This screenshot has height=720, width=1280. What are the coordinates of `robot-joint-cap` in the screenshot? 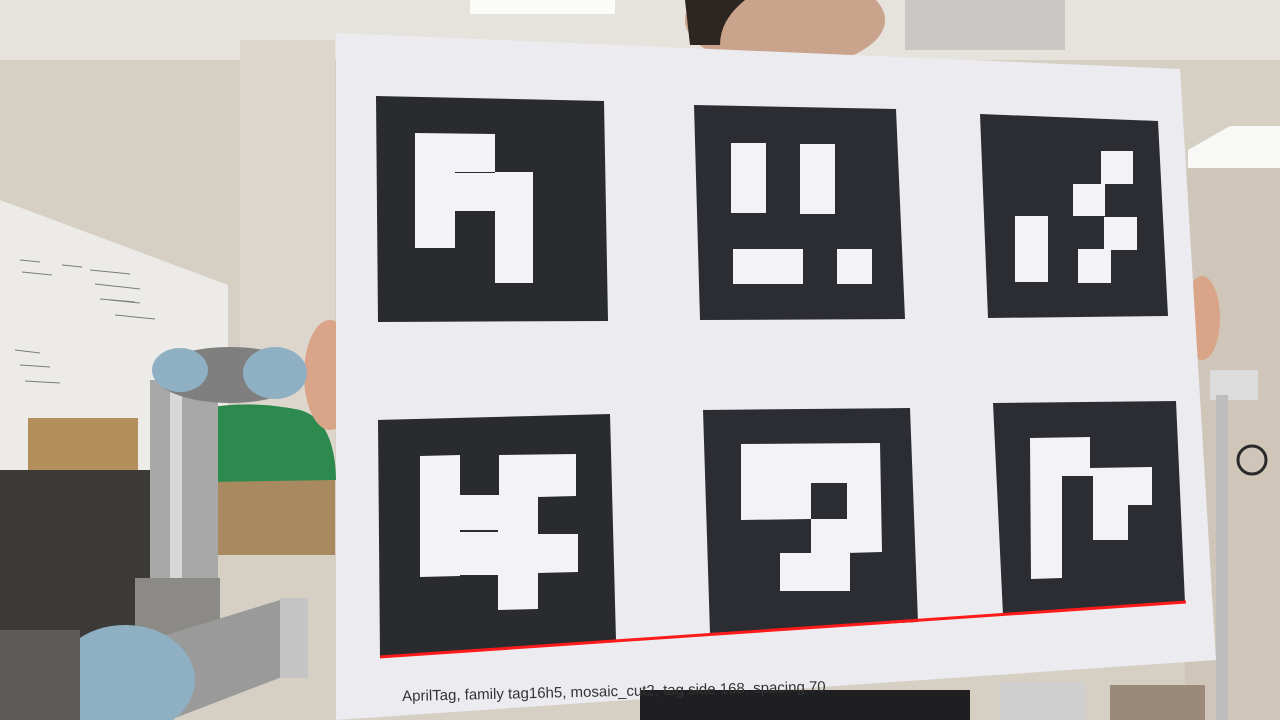 It's located at (275, 373).